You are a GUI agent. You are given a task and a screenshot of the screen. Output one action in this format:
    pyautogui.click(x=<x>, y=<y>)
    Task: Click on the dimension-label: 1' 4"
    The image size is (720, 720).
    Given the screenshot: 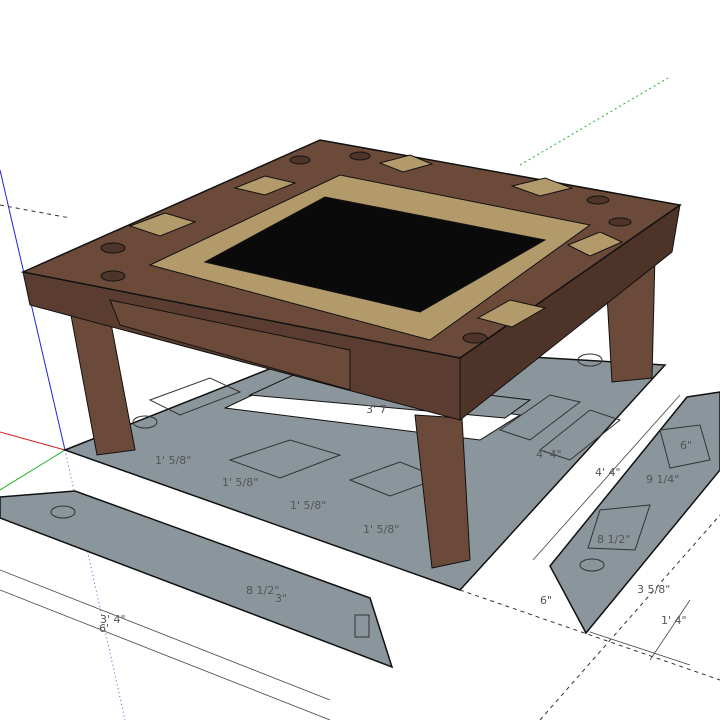 What is the action you would take?
    pyautogui.click(x=674, y=620)
    